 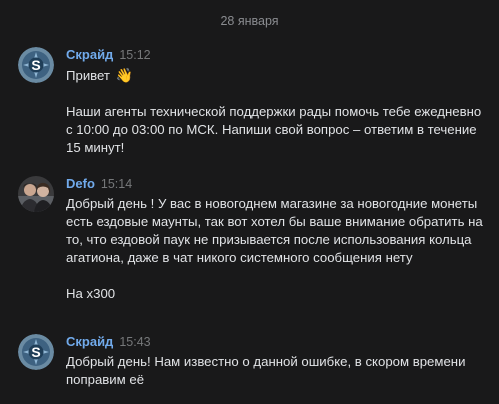 I want to click on waving-hand-icon: 👋, so click(x=124, y=75).